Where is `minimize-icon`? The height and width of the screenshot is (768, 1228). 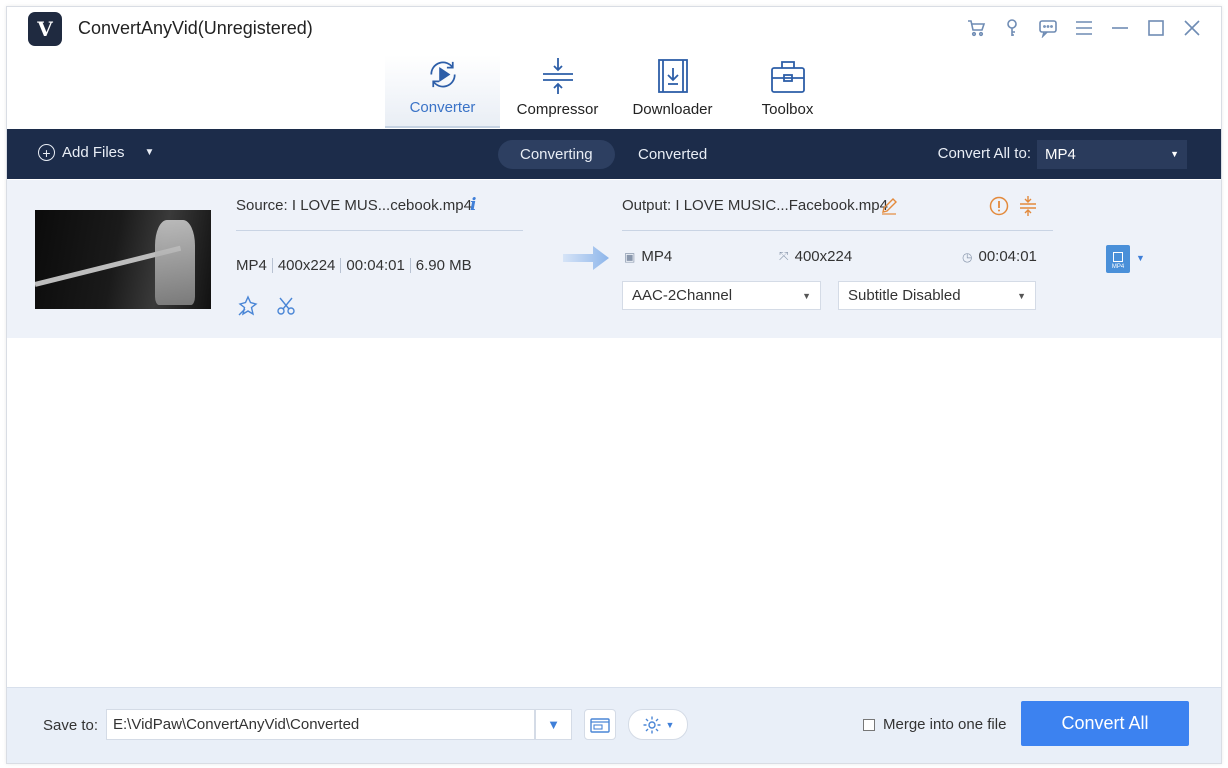
minimize-icon is located at coordinates (1120, 28).